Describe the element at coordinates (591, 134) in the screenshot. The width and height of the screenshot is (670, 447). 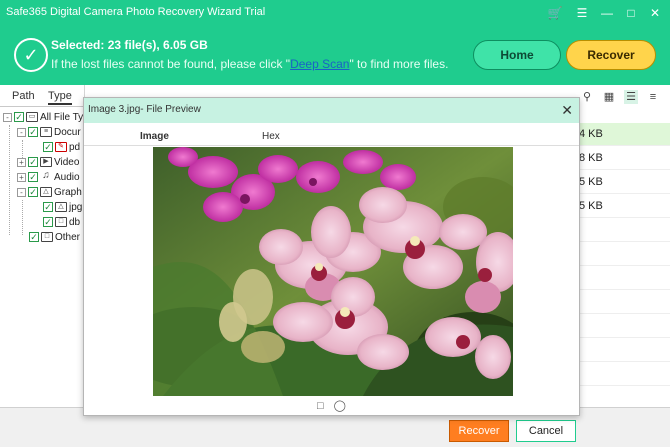
I see `file-size: 4 KB` at that location.